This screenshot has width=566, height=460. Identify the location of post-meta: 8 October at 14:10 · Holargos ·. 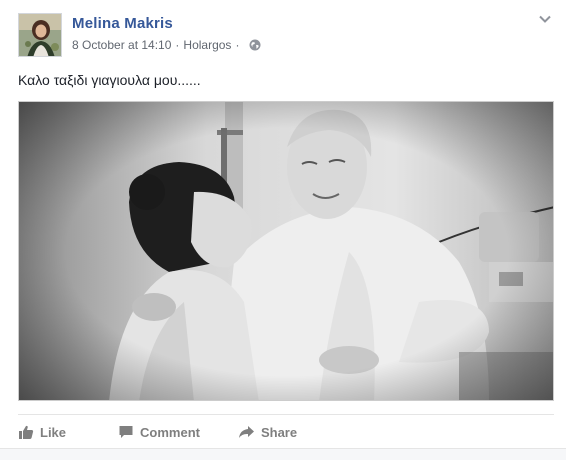
(166, 45).